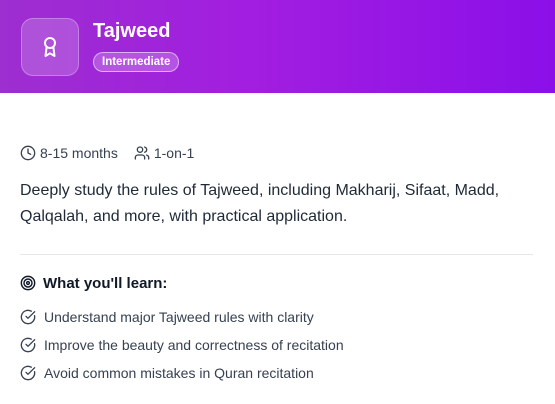  What do you see at coordinates (142, 153) in the screenshot?
I see `users-icon` at bounding box center [142, 153].